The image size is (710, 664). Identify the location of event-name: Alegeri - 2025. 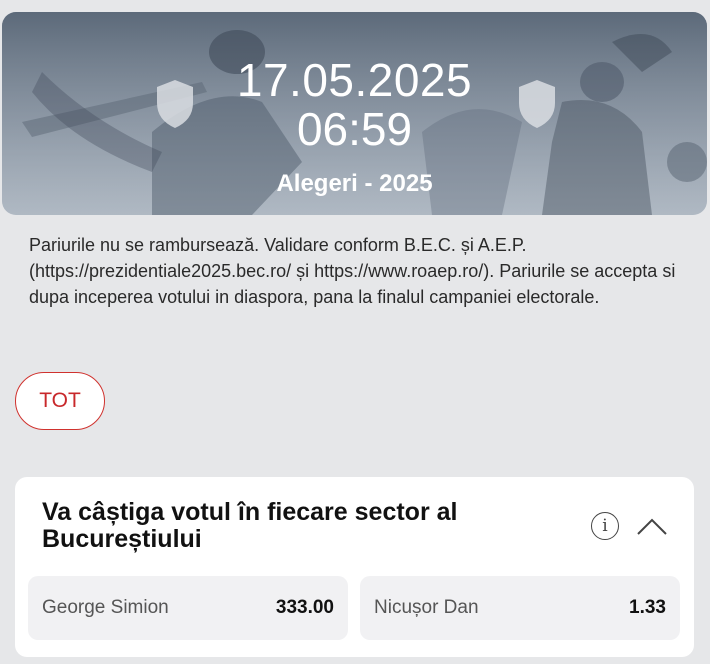
(354, 183).